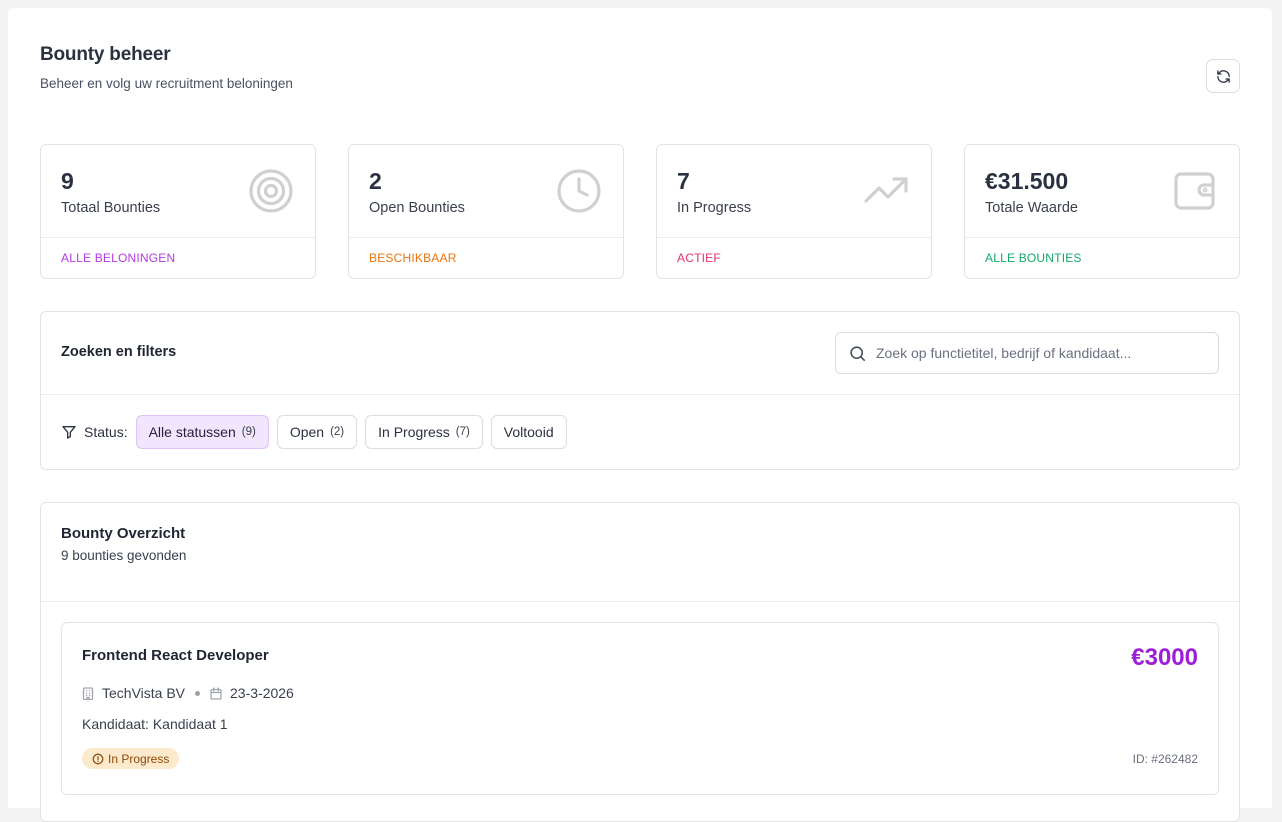 The width and height of the screenshot is (1282, 822). What do you see at coordinates (166, 83) in the screenshot?
I see `page-subtitle: Beheer en volg uw recruitment beloningen` at bounding box center [166, 83].